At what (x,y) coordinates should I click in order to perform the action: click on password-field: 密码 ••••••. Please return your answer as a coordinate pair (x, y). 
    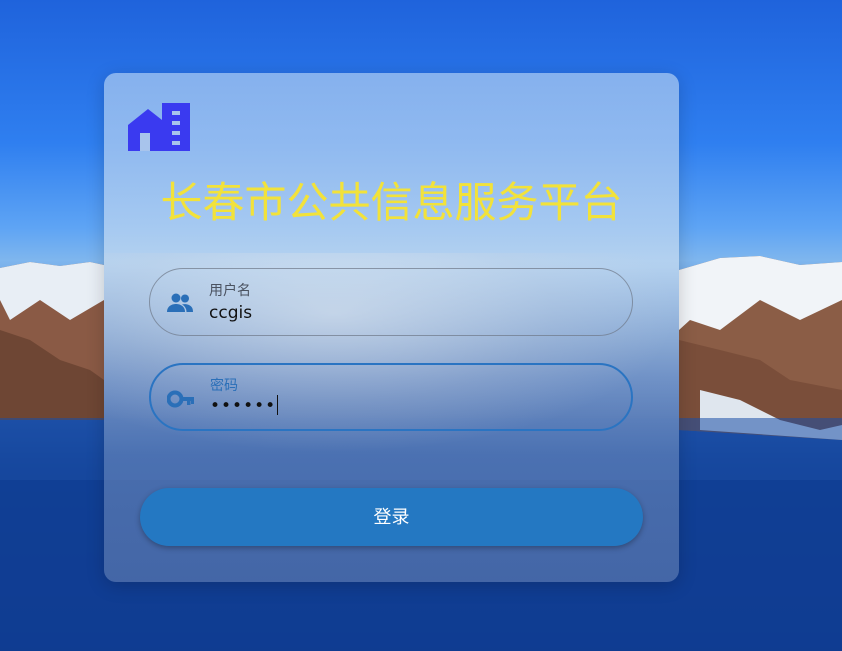
    Looking at the image, I should click on (391, 397).